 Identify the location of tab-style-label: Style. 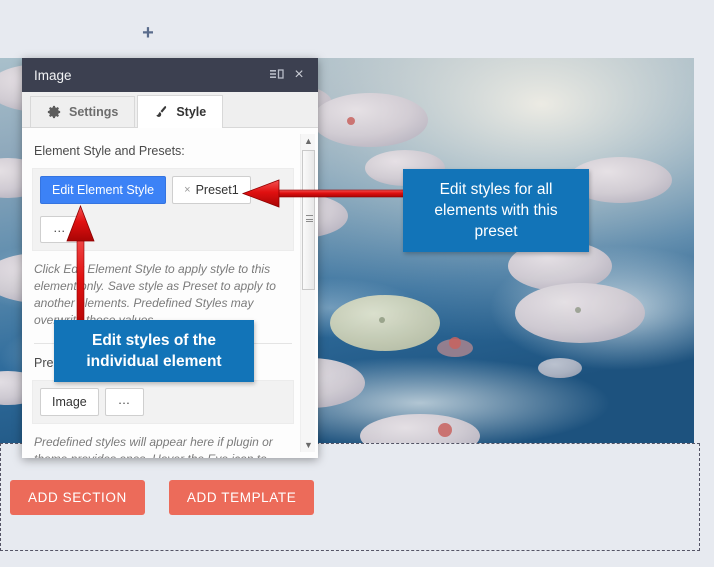
(191, 112).